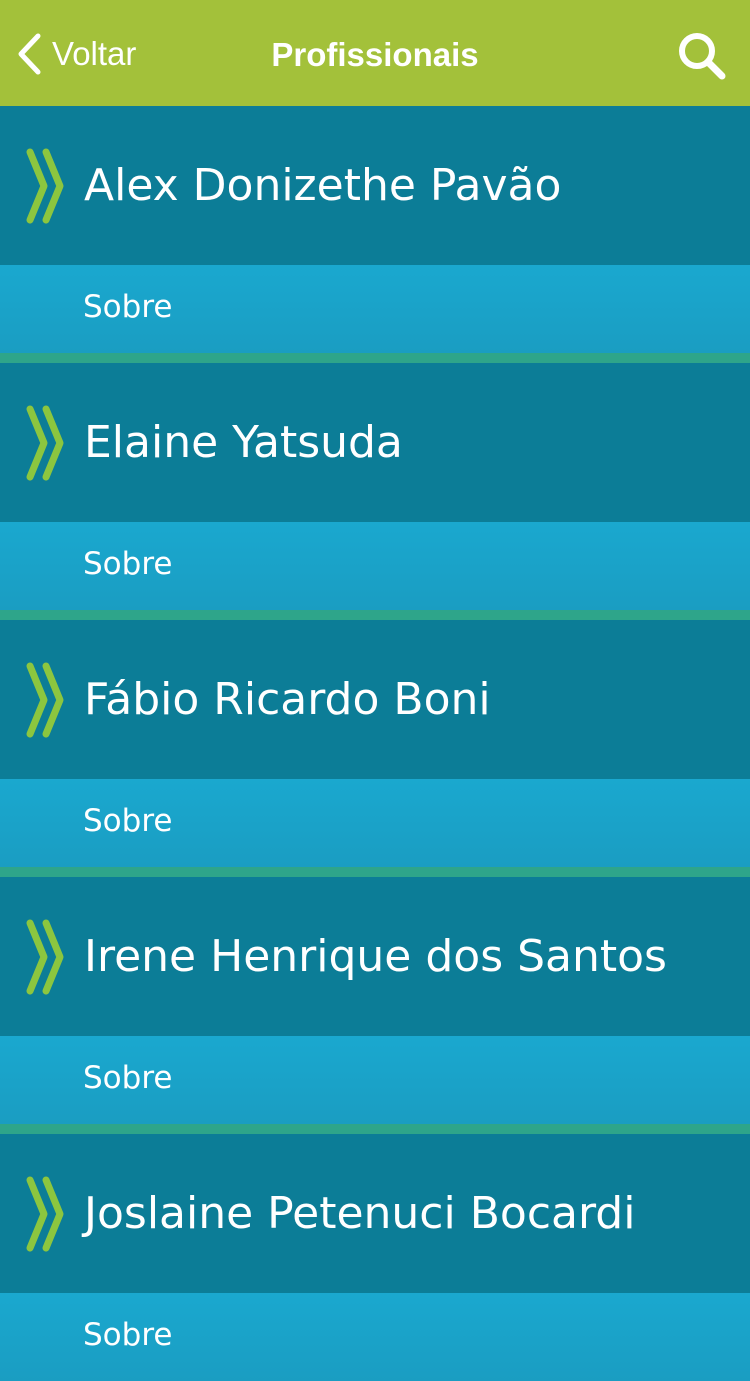  Describe the element at coordinates (323, 185) in the screenshot. I see `professional-name: Alex Donizethe Pavão` at that location.